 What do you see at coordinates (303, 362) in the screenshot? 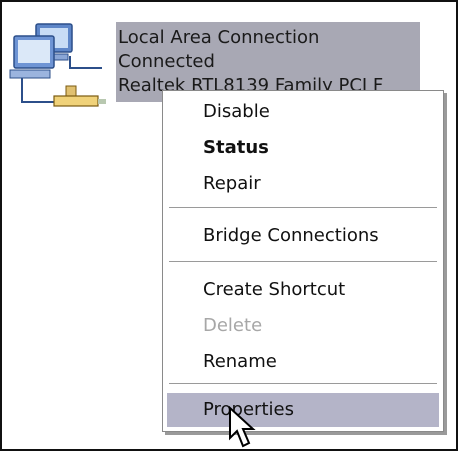
I see `menu-item-rename: Rename` at bounding box center [303, 362].